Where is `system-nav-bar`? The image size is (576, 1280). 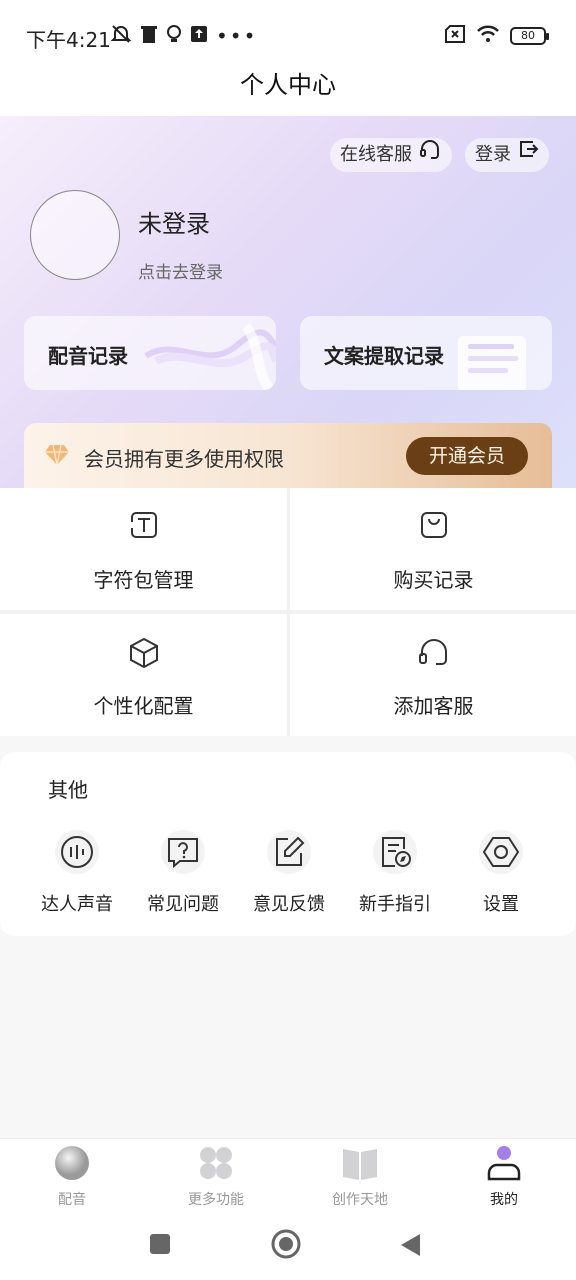 system-nav-bar is located at coordinates (288, 1245).